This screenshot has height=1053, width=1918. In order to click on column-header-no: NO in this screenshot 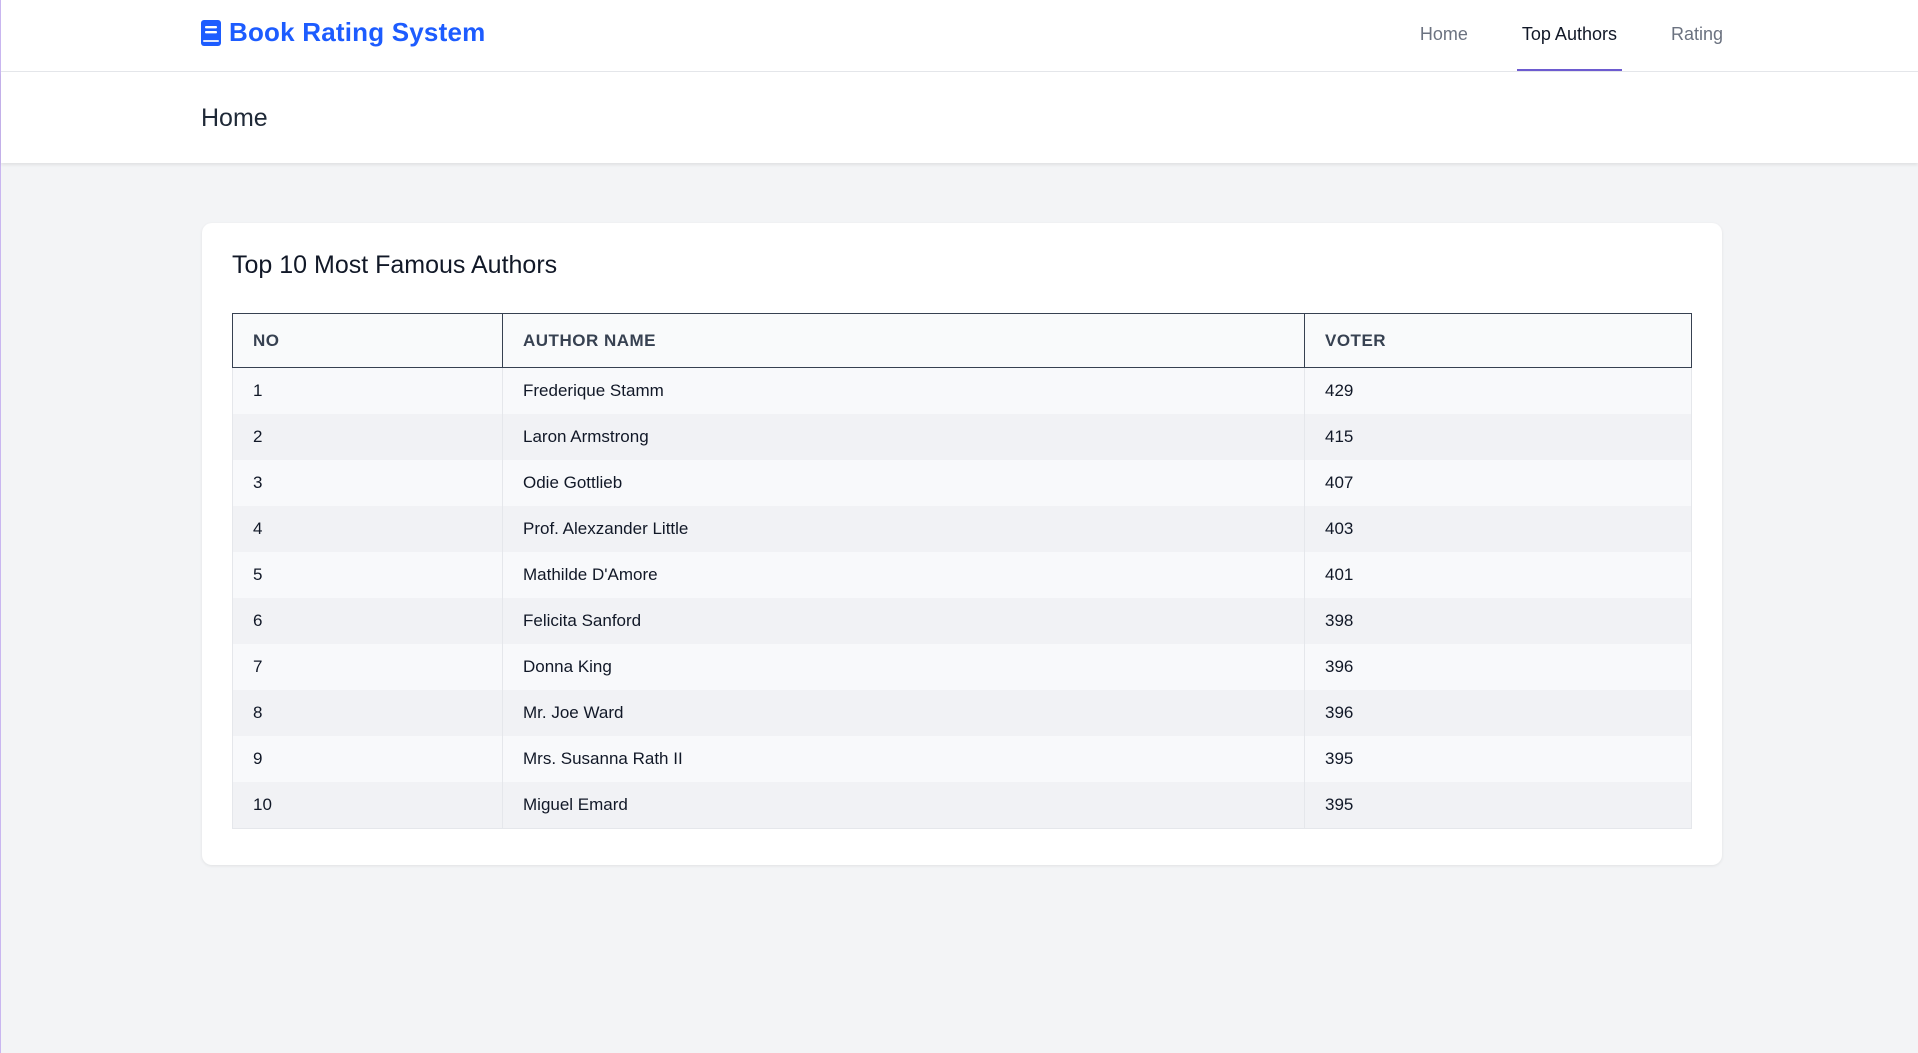, I will do `click(367, 340)`.